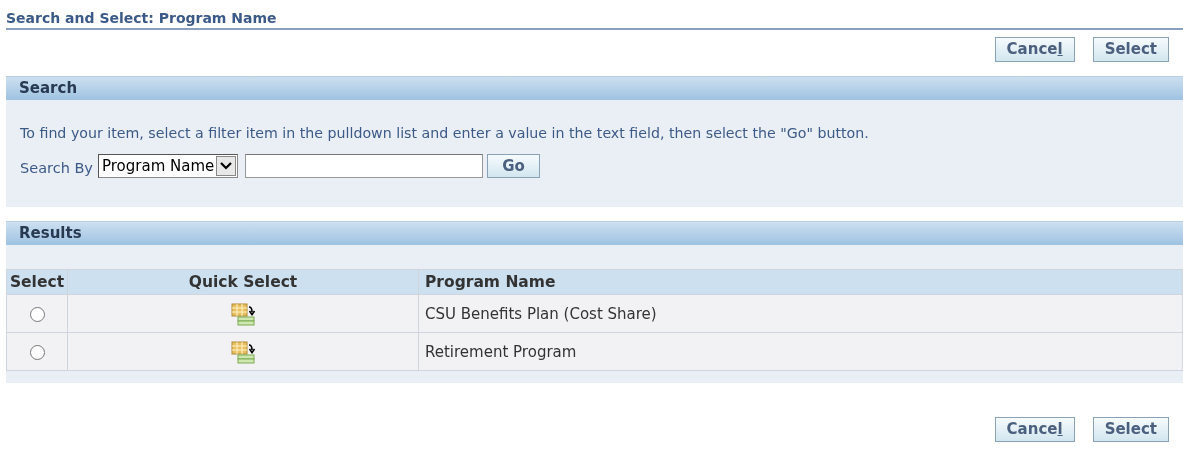 The height and width of the screenshot is (449, 1183). I want to click on instructions-text: To find your item, select a filter item in the pulldown list and enter a value in the text field, then select the "Go" button., so click(445, 133).